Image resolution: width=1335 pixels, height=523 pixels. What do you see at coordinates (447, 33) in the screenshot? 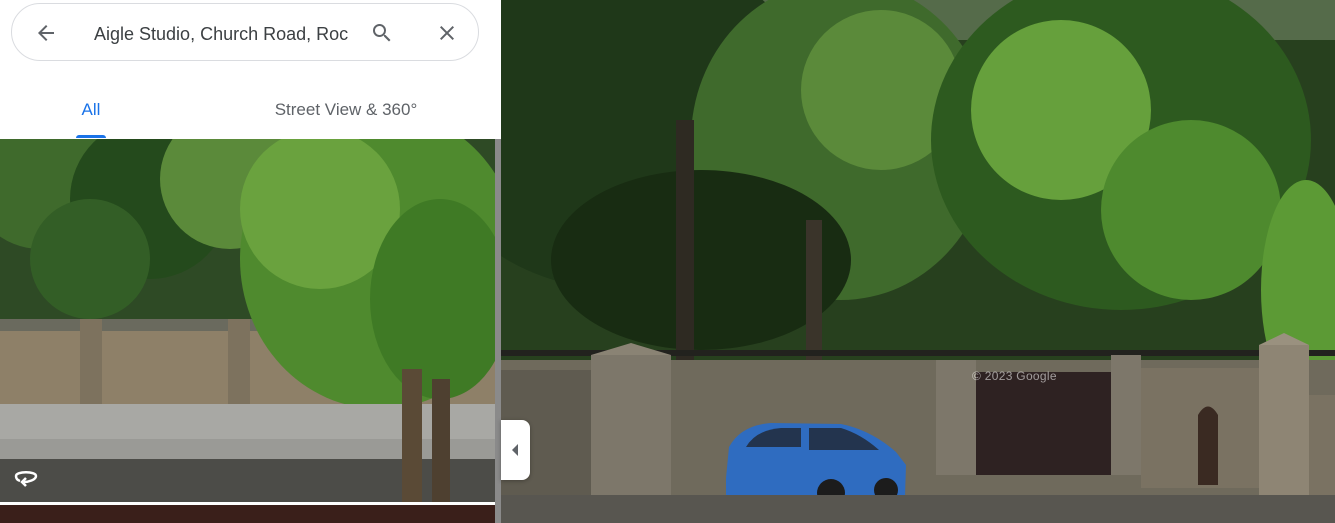
I see `close-icon` at bounding box center [447, 33].